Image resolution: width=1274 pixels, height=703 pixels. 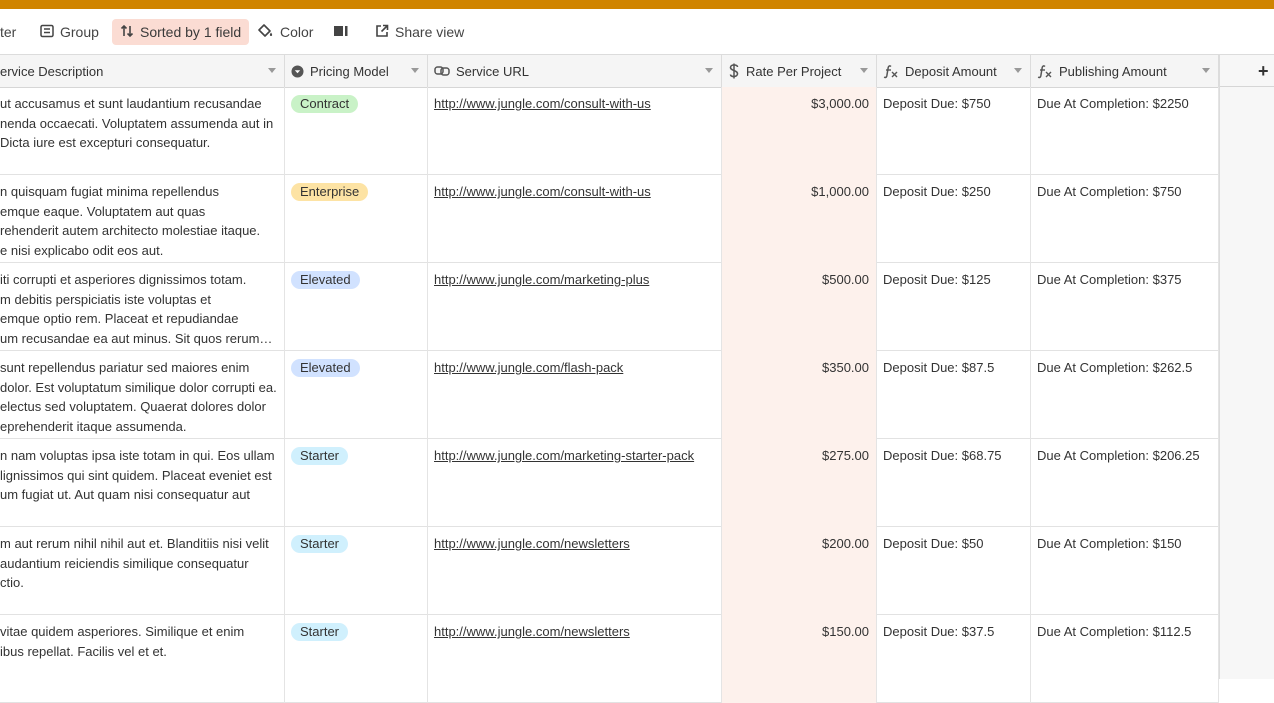 I want to click on publishing-cell: Due At Completion: $262.5, so click(x=1125, y=395).